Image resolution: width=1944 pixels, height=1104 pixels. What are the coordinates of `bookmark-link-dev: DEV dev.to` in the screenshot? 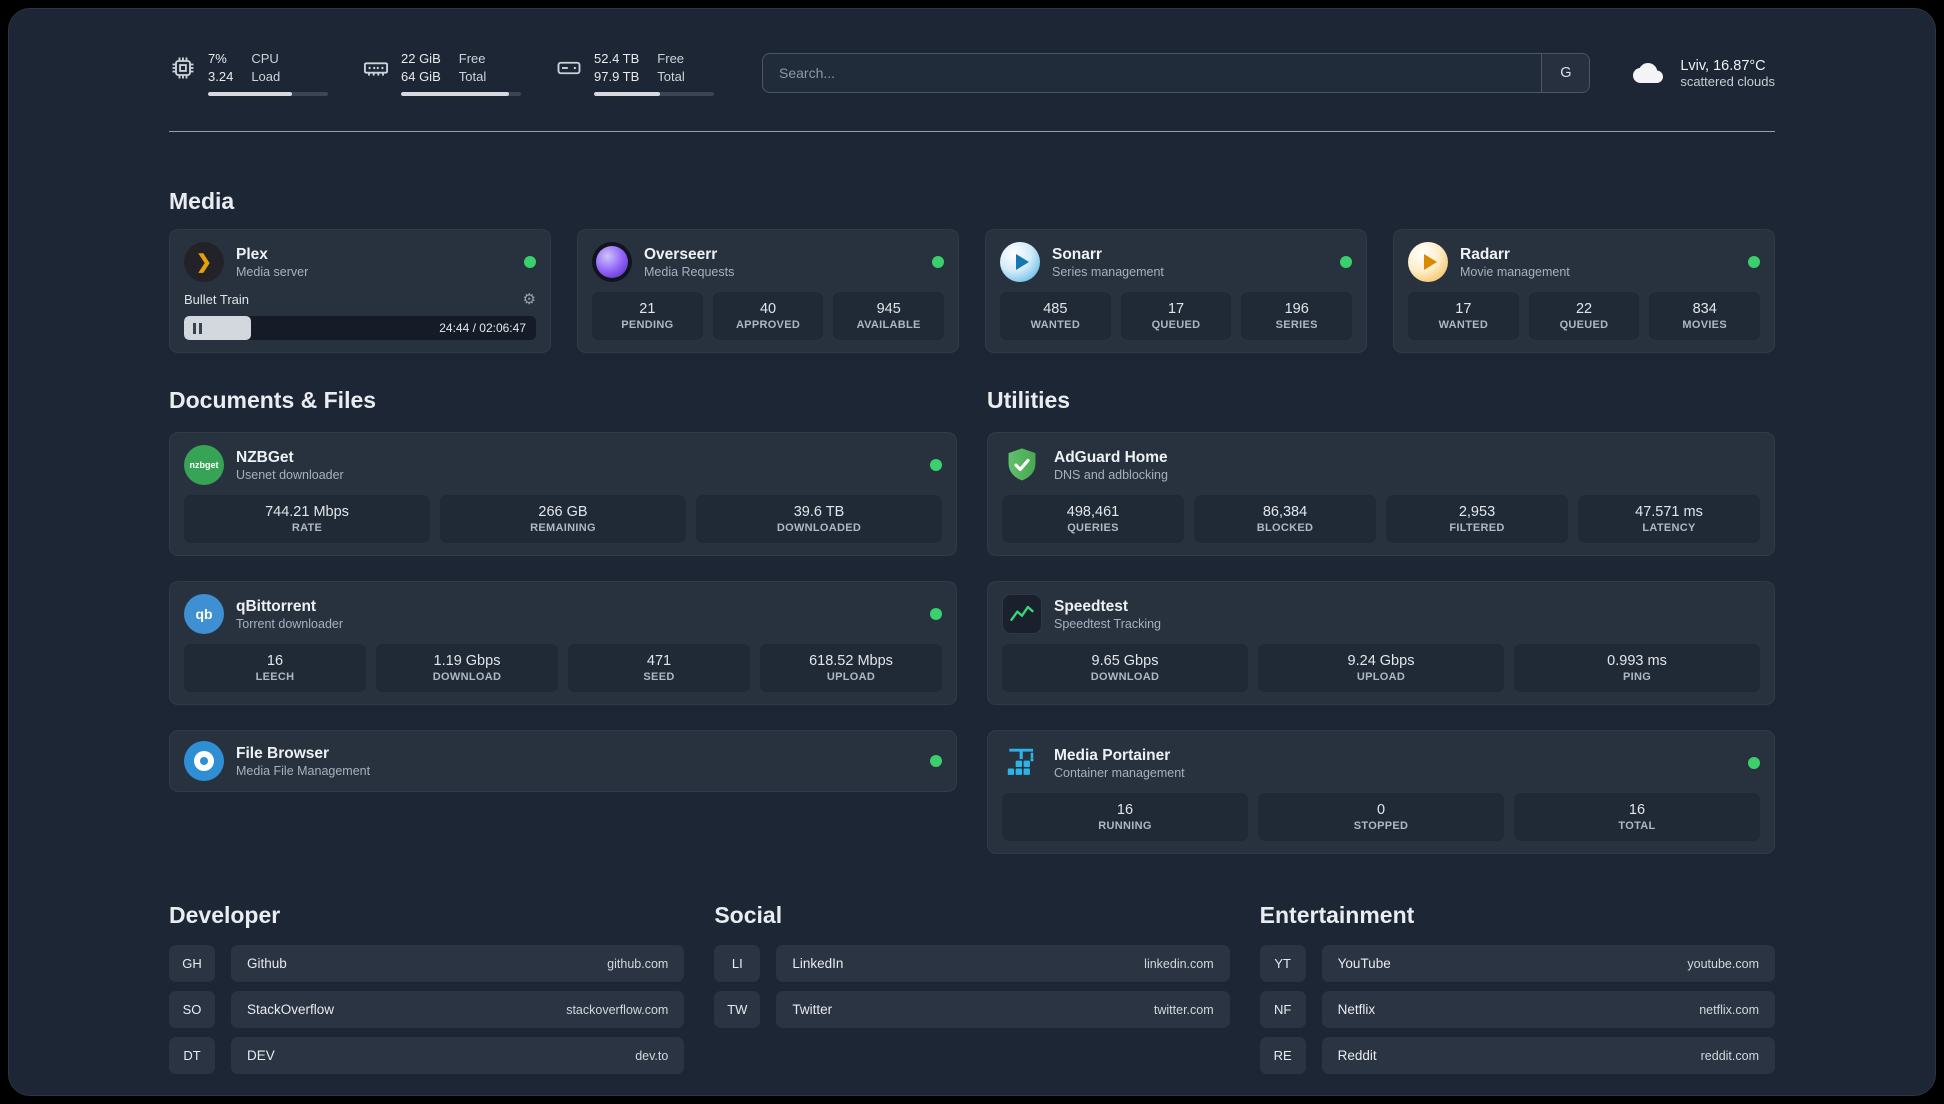 It's located at (458, 1055).